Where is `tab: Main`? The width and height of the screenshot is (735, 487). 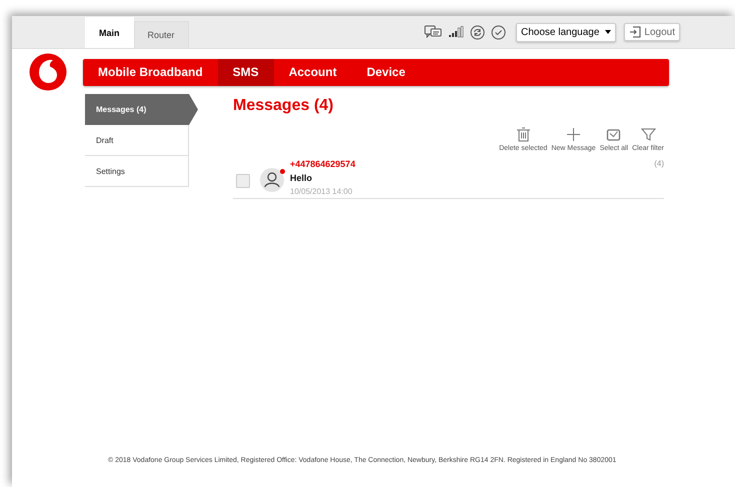 tab: Main is located at coordinates (109, 32).